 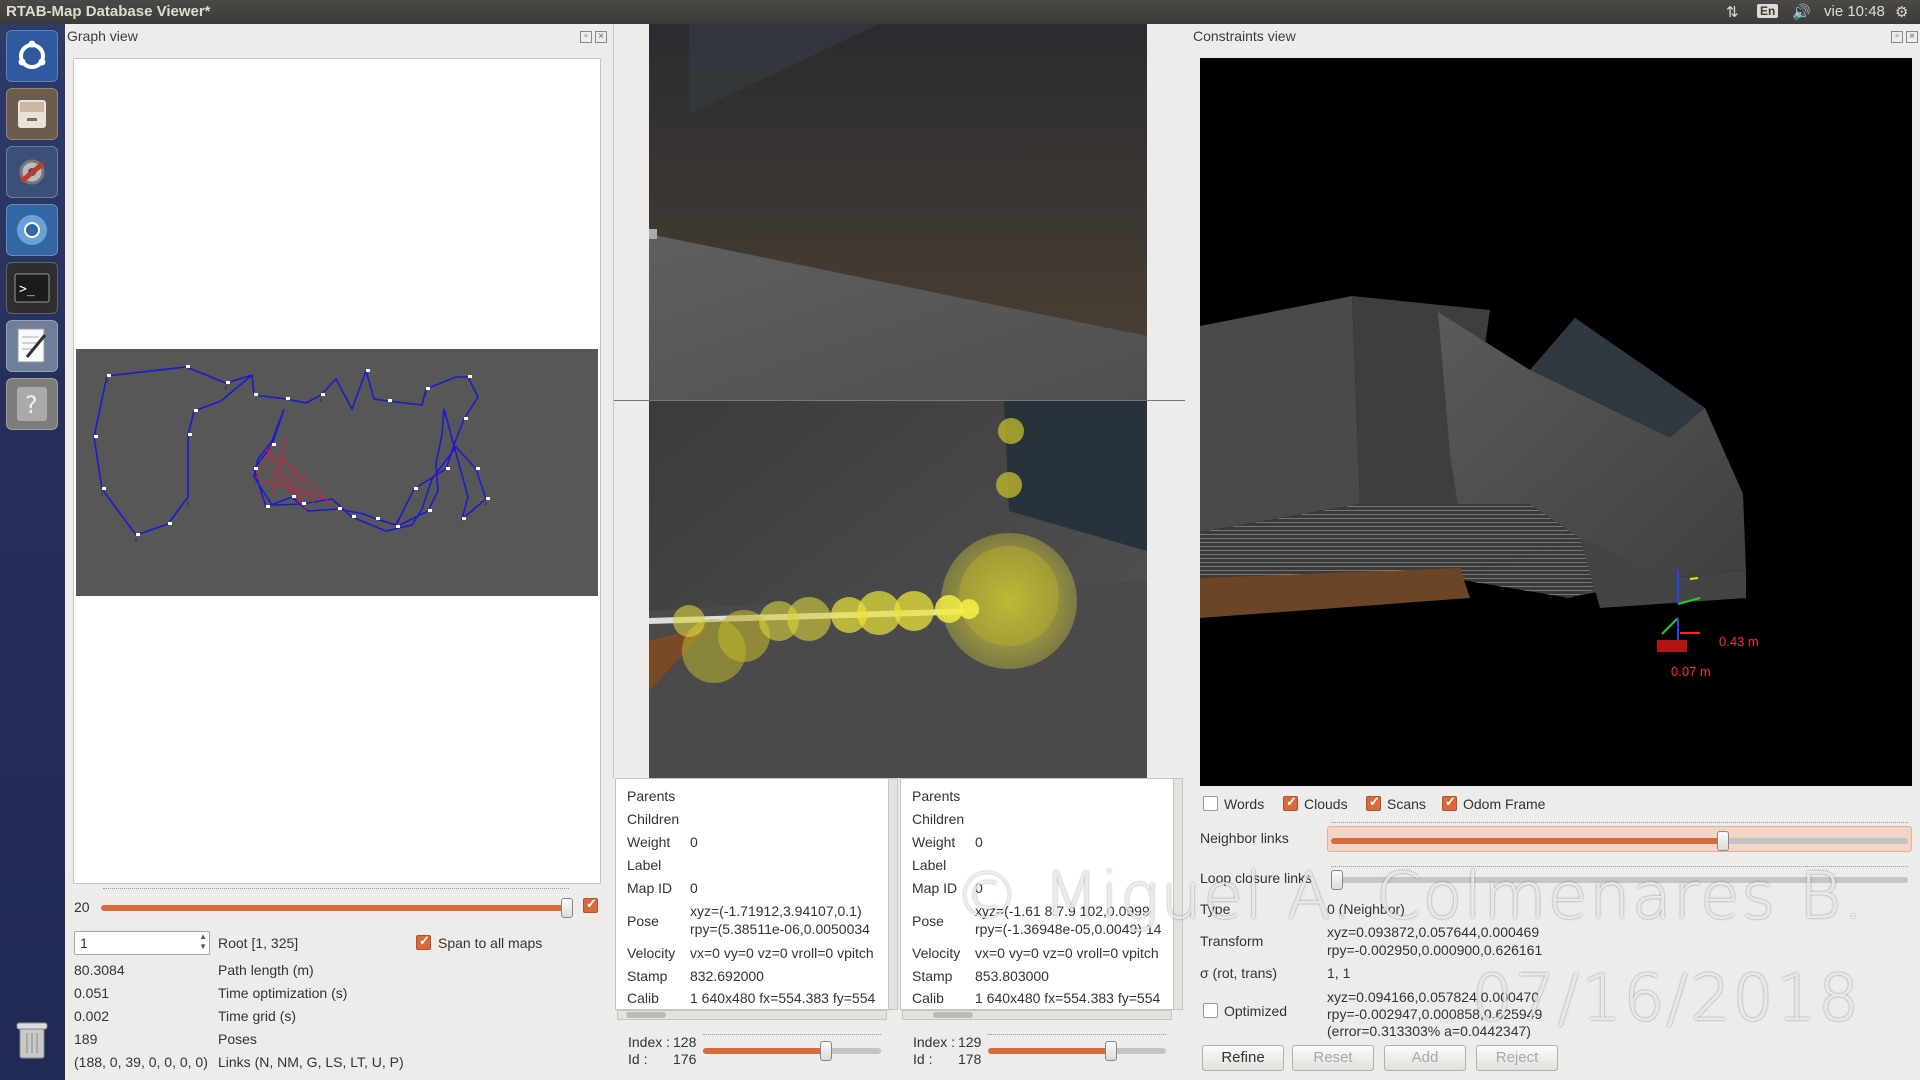 I want to click on span-all-maps-checkbox, so click(x=423, y=941).